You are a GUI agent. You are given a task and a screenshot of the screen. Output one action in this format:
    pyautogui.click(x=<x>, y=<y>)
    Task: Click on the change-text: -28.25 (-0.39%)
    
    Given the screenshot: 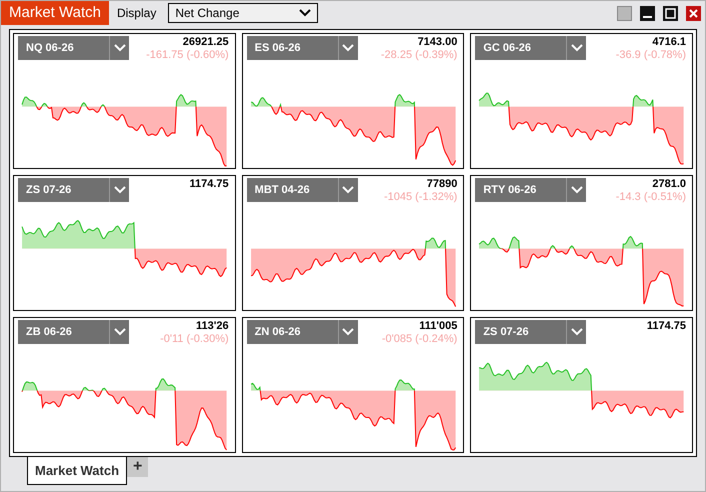 What is the action you would take?
    pyautogui.click(x=419, y=55)
    